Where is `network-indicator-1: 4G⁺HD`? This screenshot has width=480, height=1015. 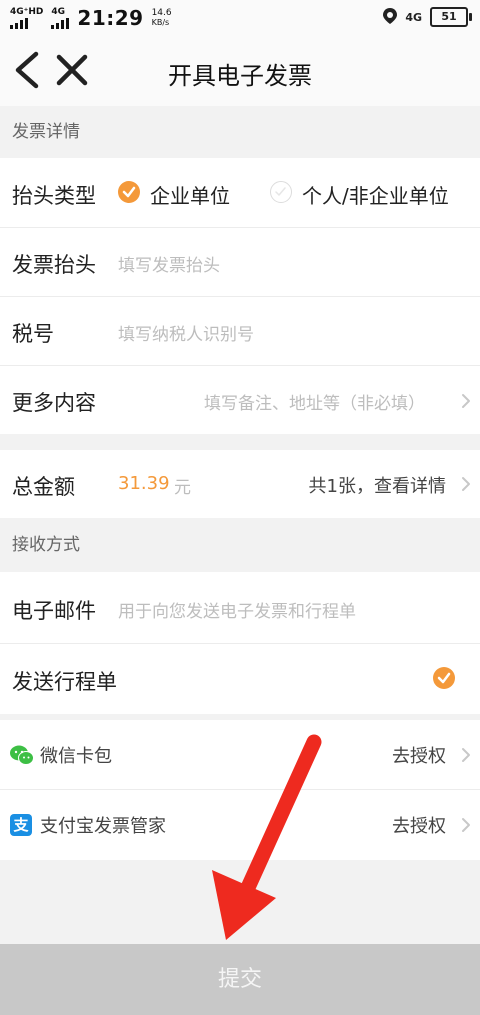
network-indicator-1: 4G⁺HD is located at coordinates (27, 17).